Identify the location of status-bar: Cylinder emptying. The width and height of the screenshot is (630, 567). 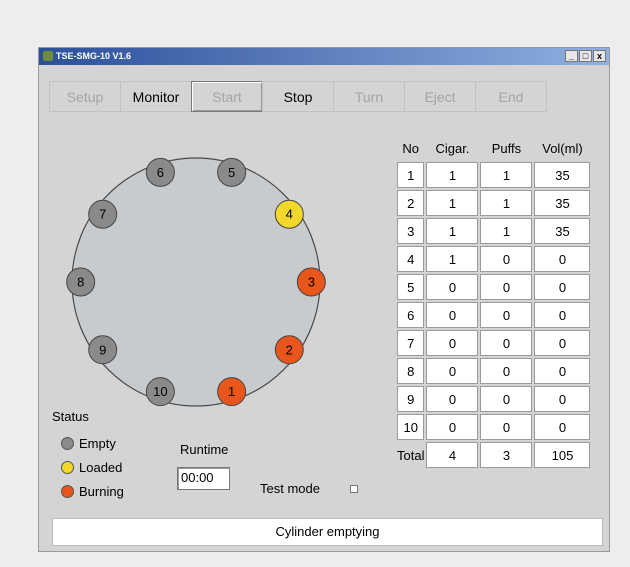
(327, 532).